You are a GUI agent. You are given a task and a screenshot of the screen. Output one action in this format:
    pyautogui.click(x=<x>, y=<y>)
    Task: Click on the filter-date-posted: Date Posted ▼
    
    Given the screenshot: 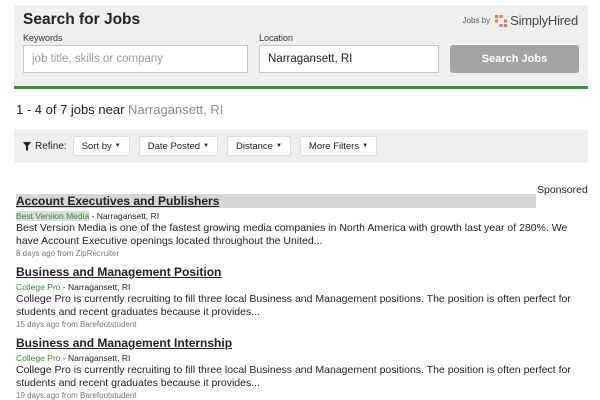 What is the action you would take?
    pyautogui.click(x=178, y=146)
    